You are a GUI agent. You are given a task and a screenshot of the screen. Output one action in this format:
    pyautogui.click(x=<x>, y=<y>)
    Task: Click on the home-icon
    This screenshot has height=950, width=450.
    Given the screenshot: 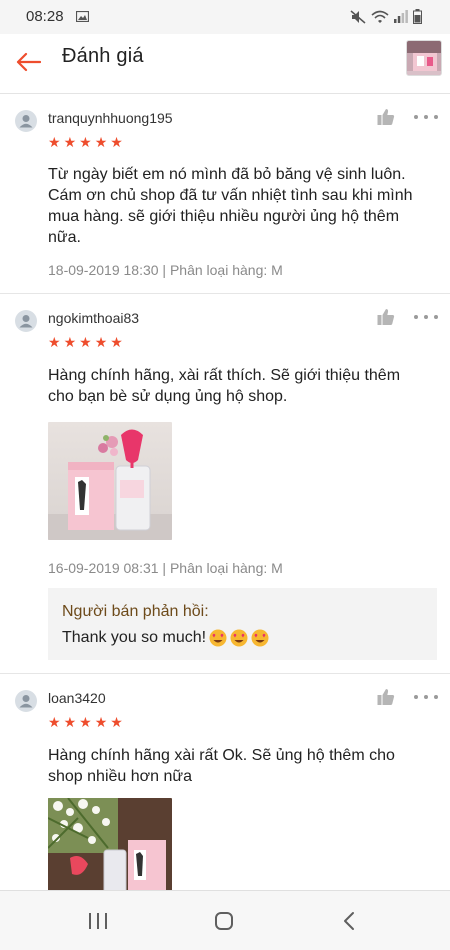 What is the action you would take?
    pyautogui.click(x=224, y=921)
    